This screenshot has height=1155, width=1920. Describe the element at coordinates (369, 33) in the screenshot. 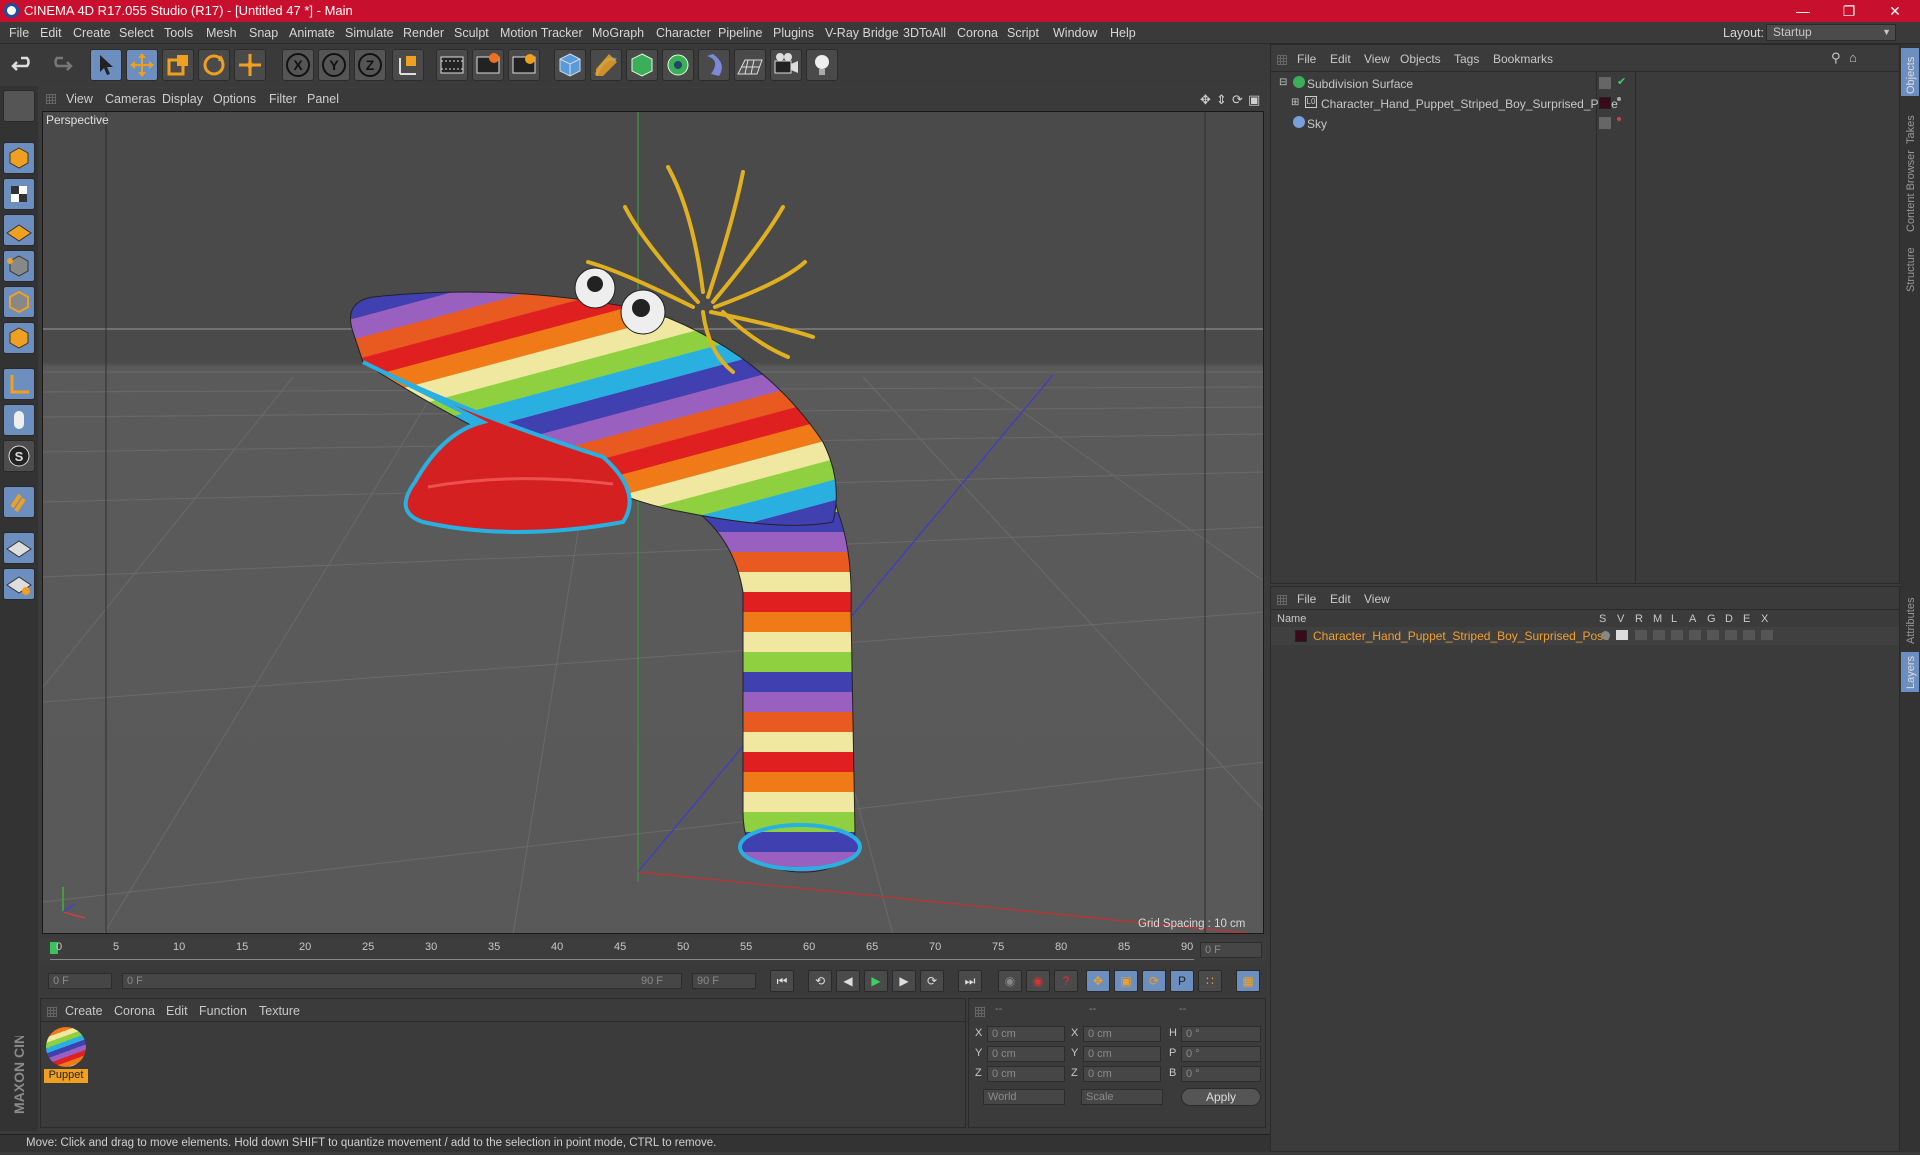

I see `menu-simulate: Simulate` at that location.